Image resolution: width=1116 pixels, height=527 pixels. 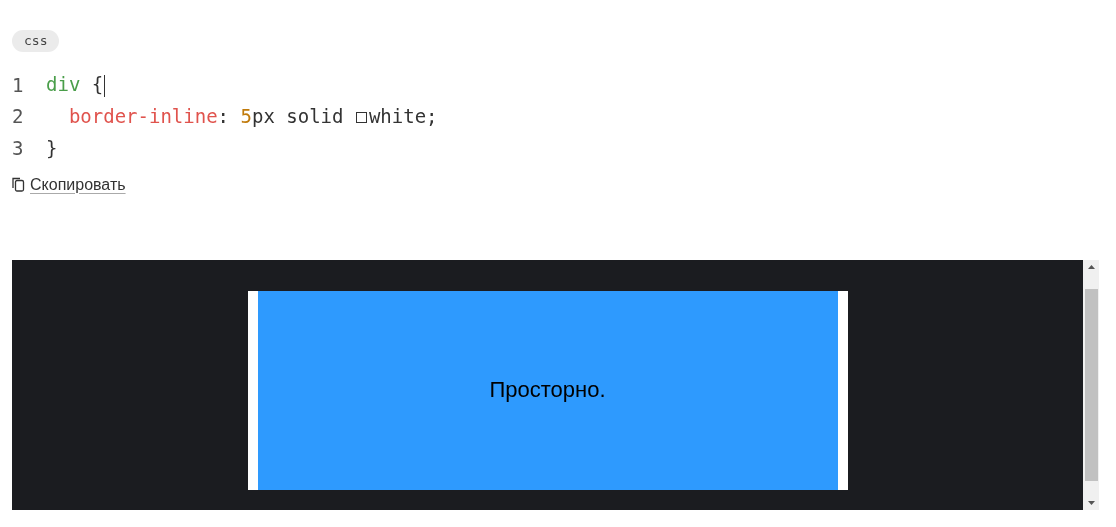 I want to click on language-tag: css, so click(x=36, y=41).